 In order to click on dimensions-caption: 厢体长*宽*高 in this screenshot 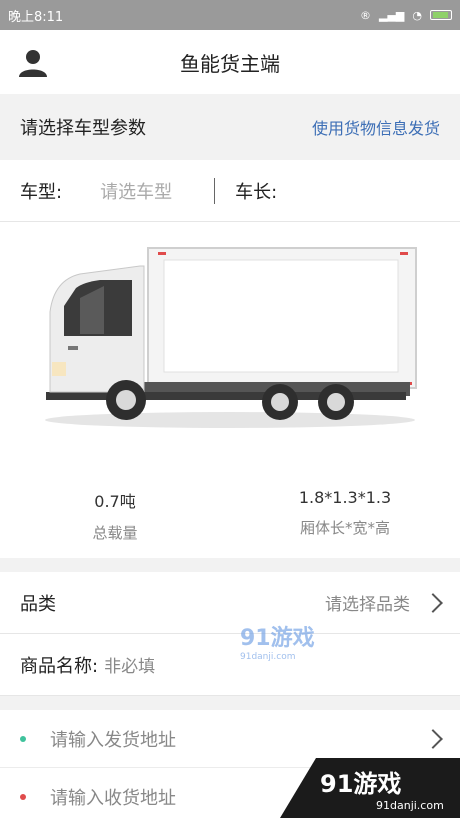, I will do `click(344, 528)`.